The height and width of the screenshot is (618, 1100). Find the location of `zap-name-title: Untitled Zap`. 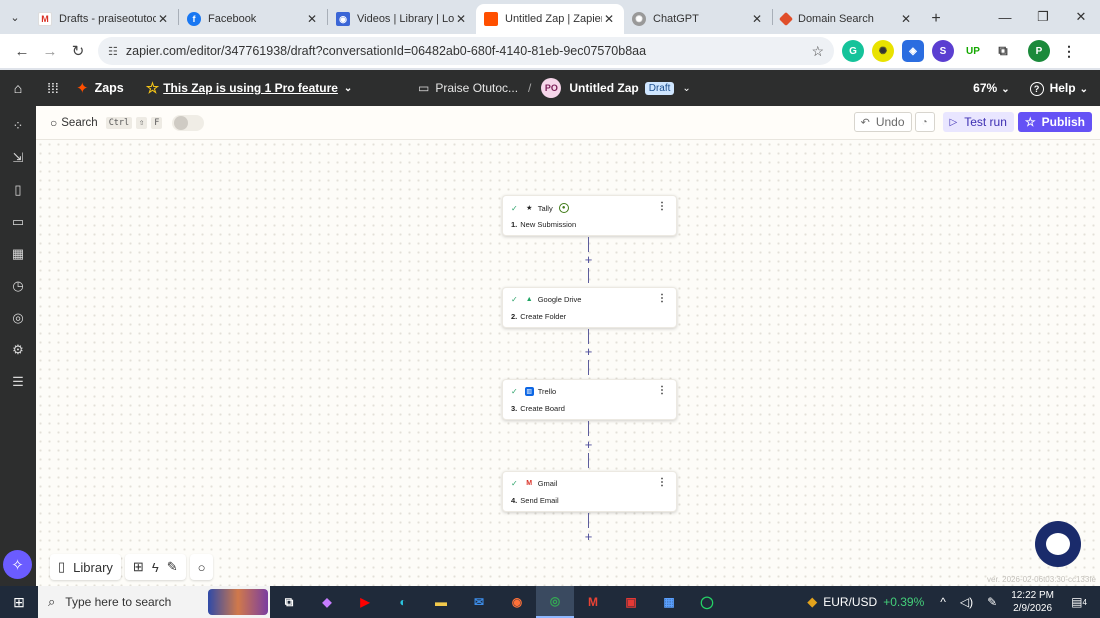

zap-name-title: Untitled Zap is located at coordinates (603, 88).